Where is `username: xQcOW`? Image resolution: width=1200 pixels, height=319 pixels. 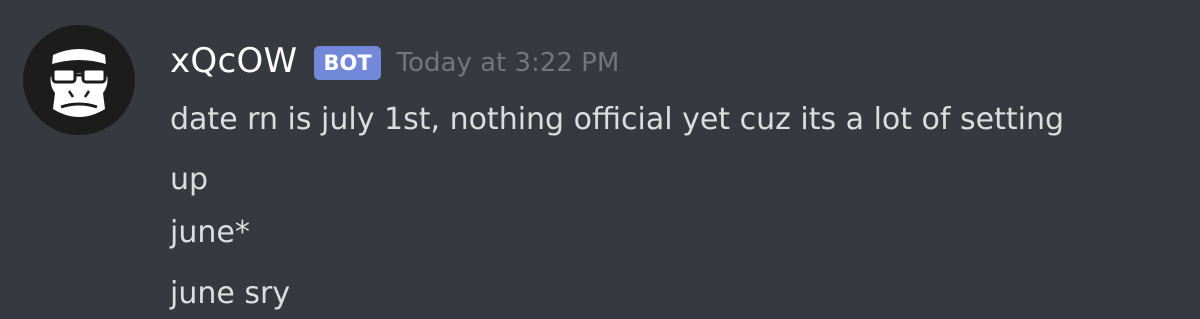
username: xQcOW is located at coordinates (233, 61).